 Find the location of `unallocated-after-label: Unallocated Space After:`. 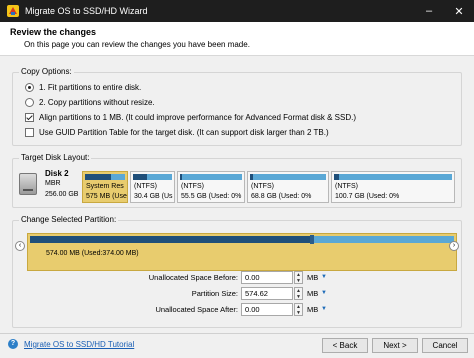

unallocated-after-label: Unallocated Space After: is located at coordinates (196, 309).